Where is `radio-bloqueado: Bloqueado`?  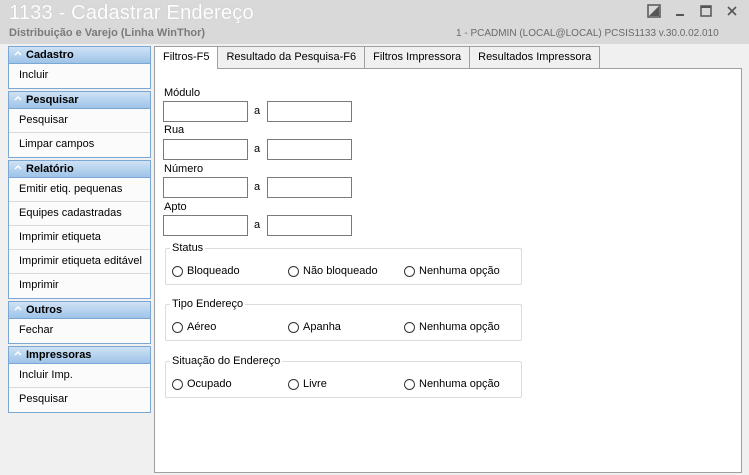 radio-bloqueado: Bloqueado is located at coordinates (206, 271).